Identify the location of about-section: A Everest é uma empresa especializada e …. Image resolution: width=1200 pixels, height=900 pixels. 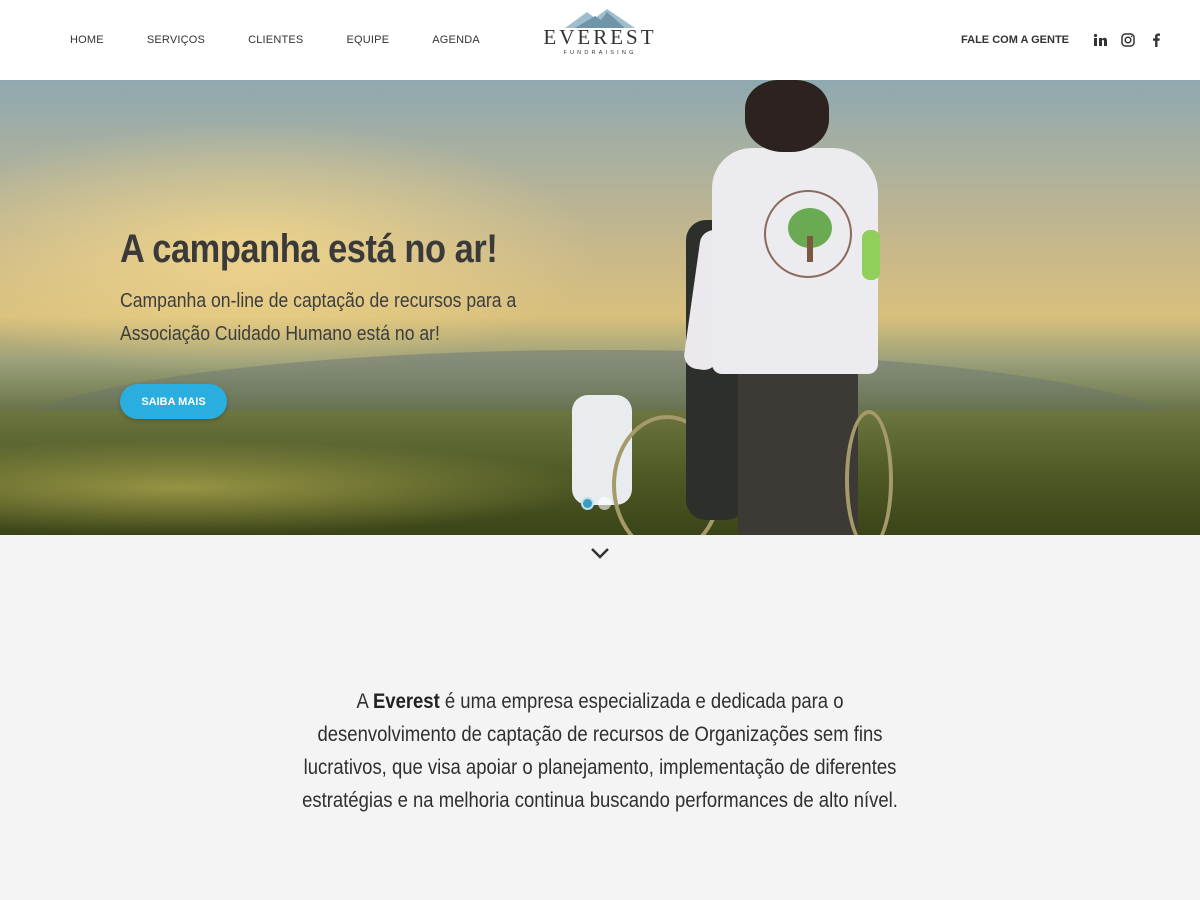
(600, 751).